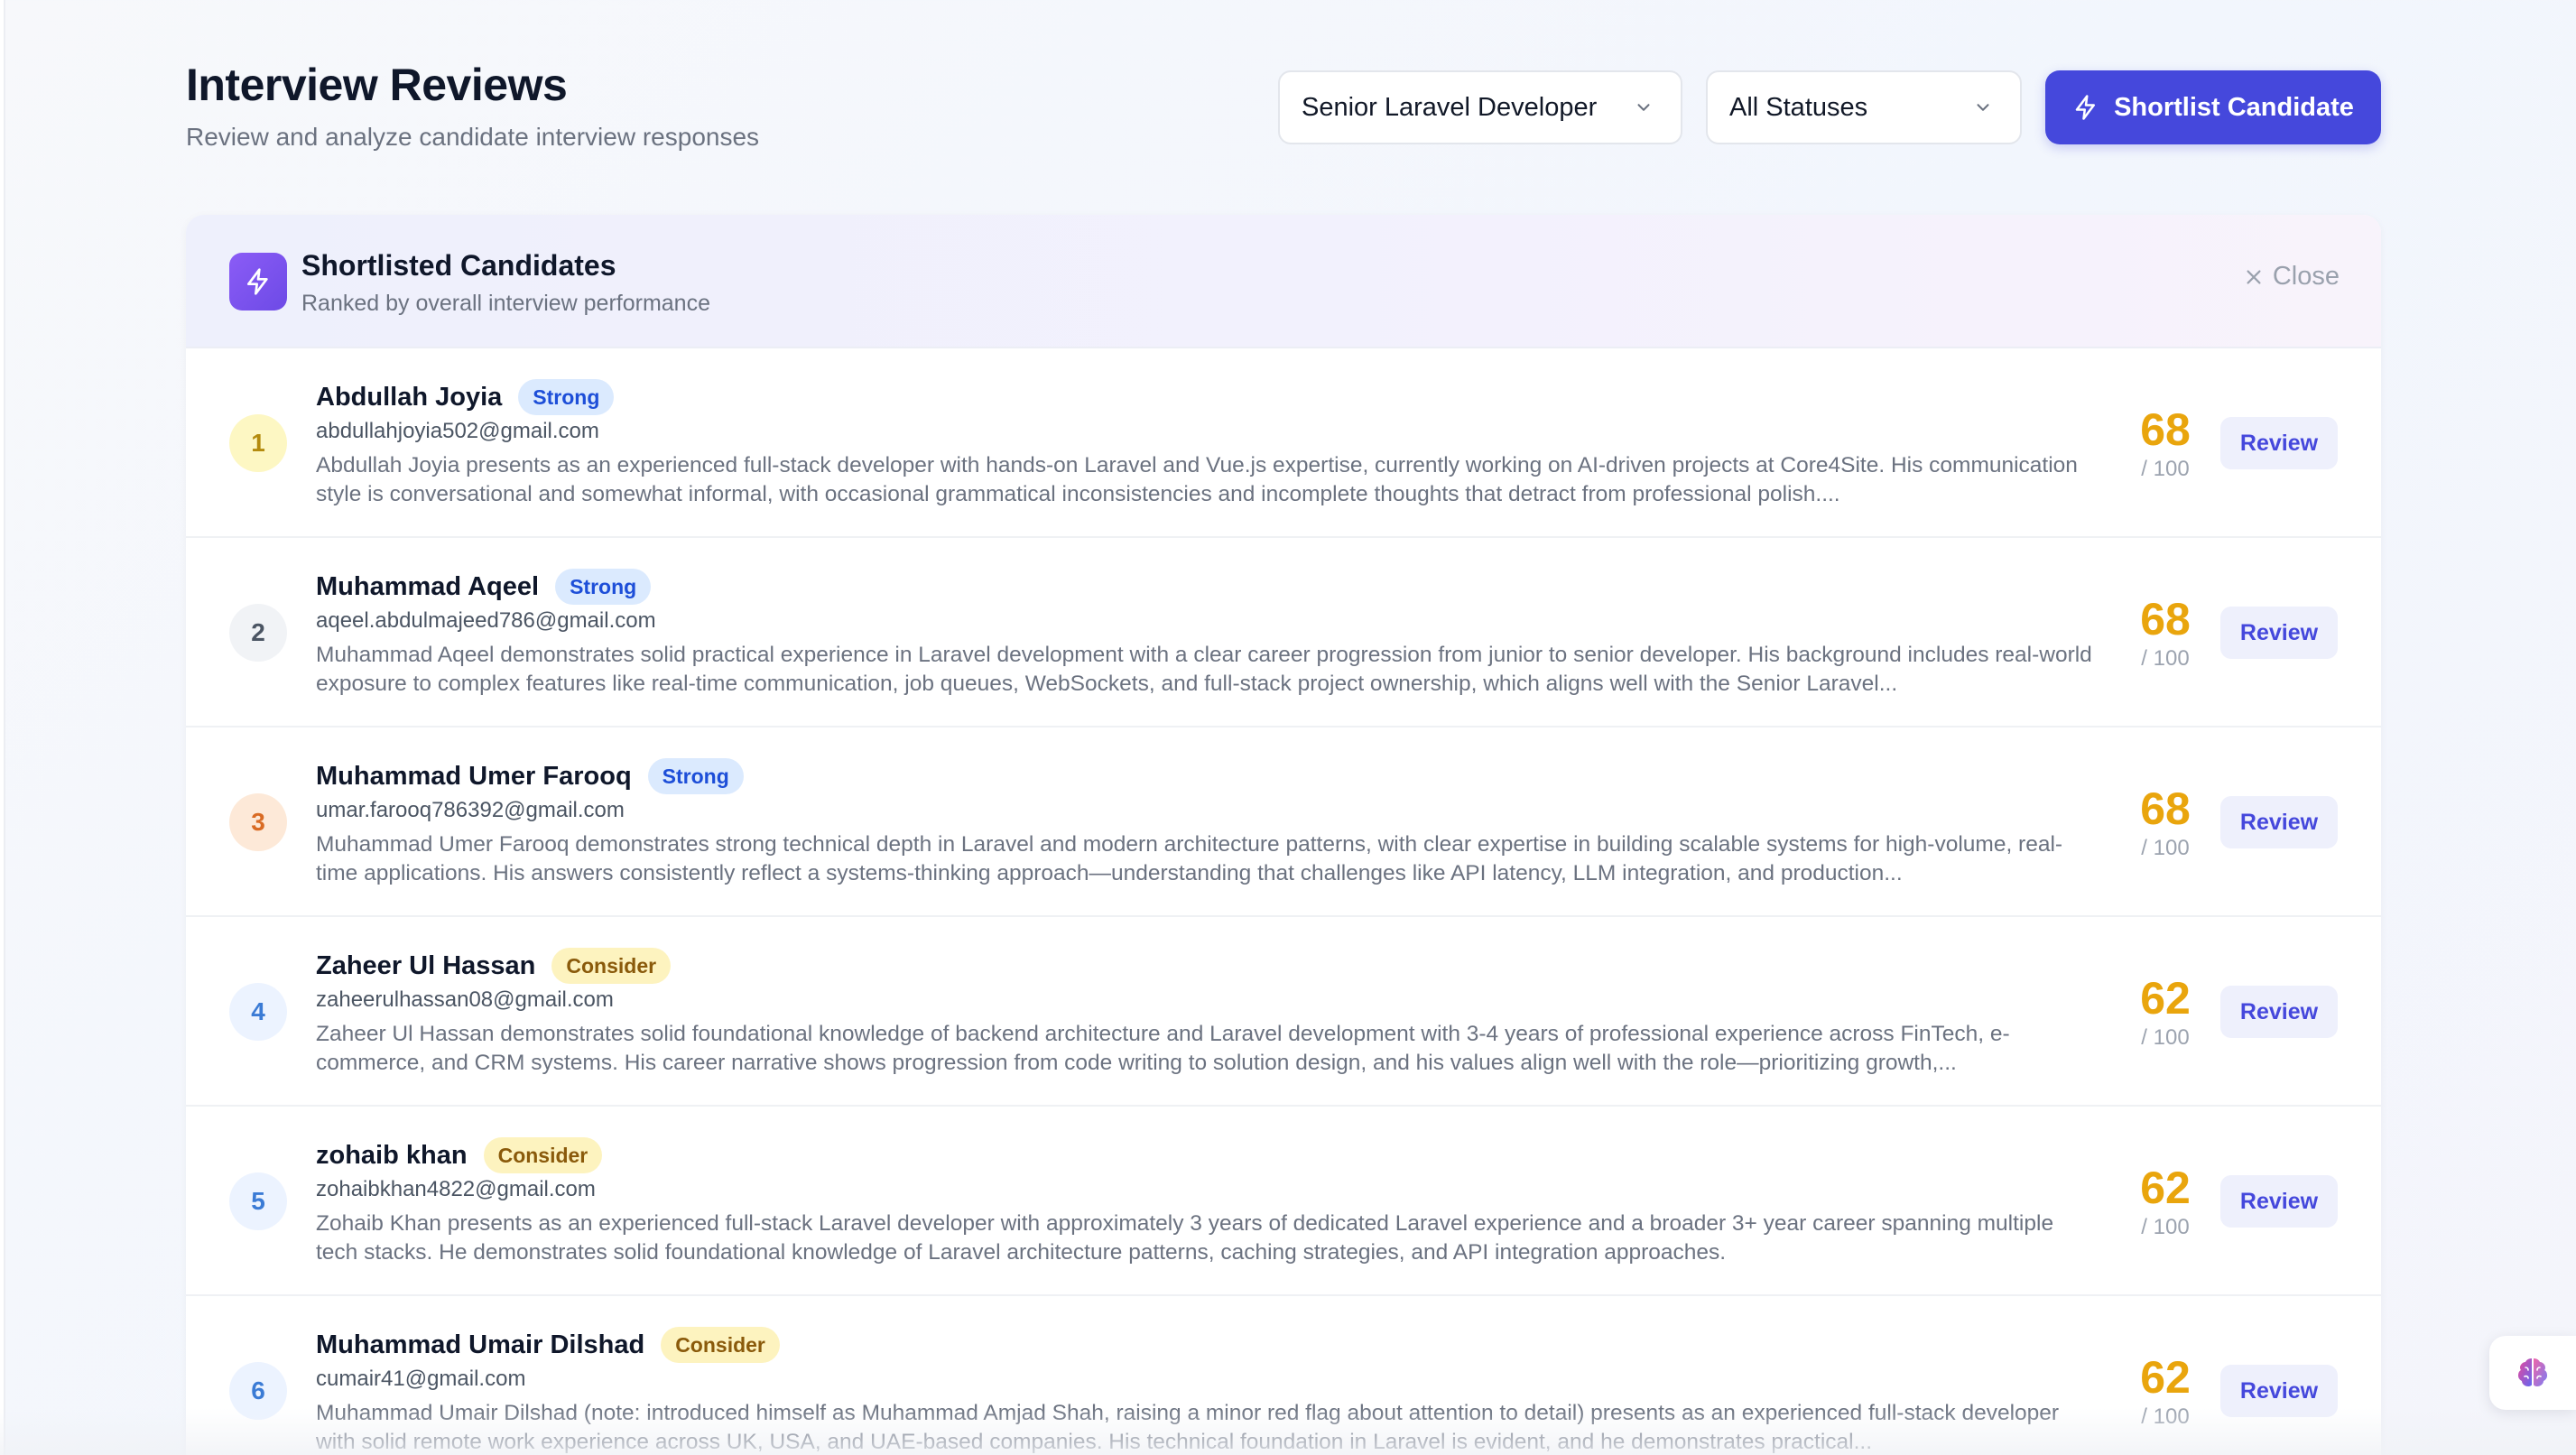  I want to click on candidate-name: Muhammad Aqeel, so click(428, 586).